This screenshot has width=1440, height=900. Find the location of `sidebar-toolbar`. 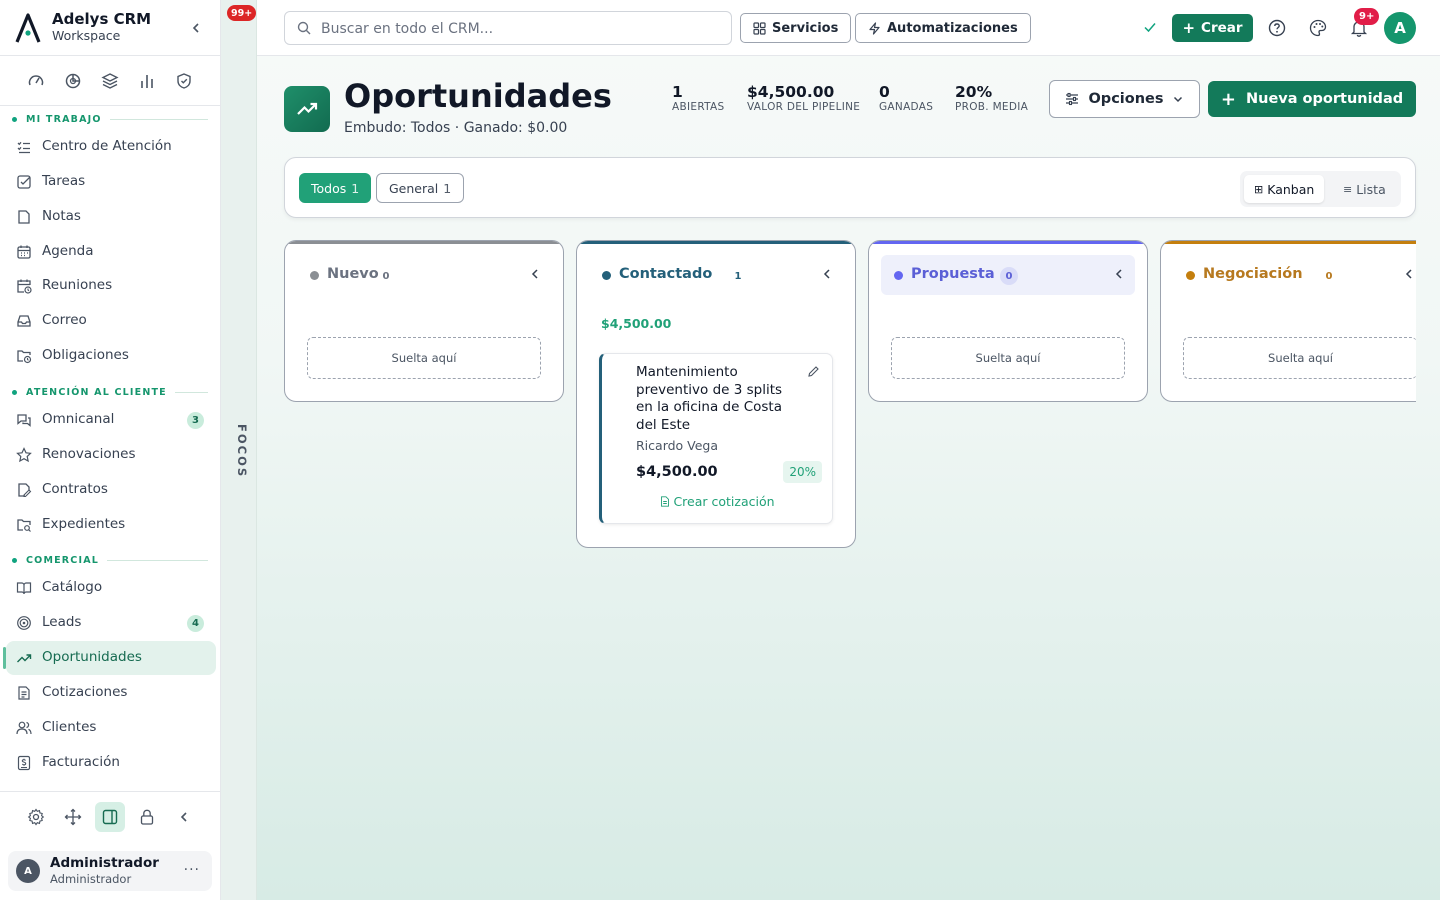

sidebar-toolbar is located at coordinates (110, 816).